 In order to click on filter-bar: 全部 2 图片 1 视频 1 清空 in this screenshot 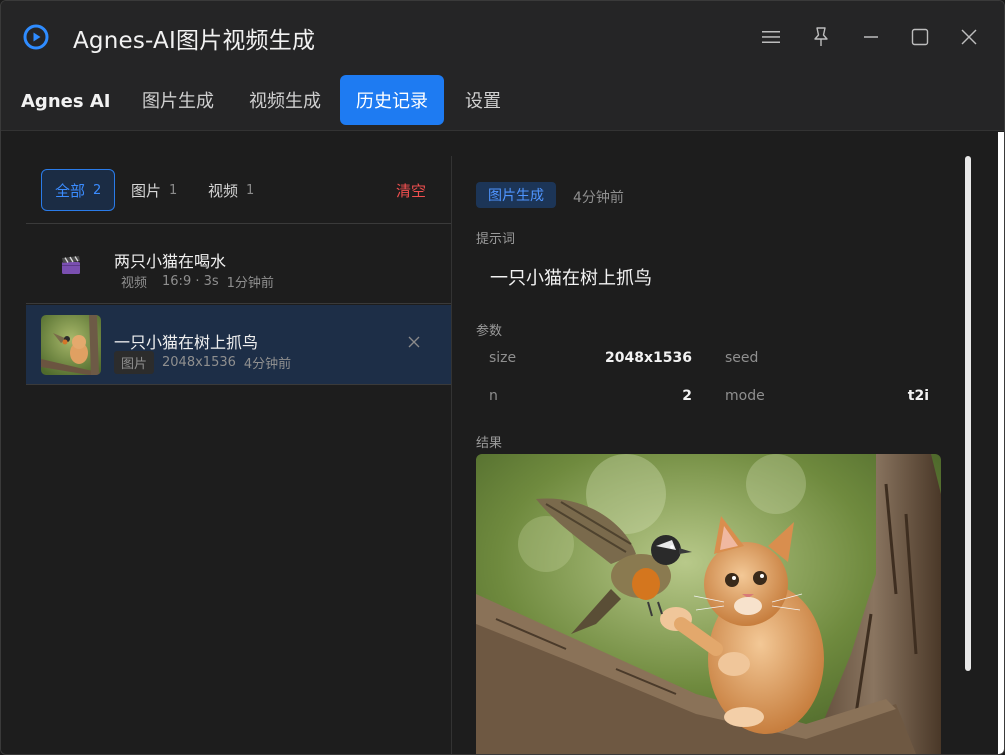, I will do `click(238, 190)`.